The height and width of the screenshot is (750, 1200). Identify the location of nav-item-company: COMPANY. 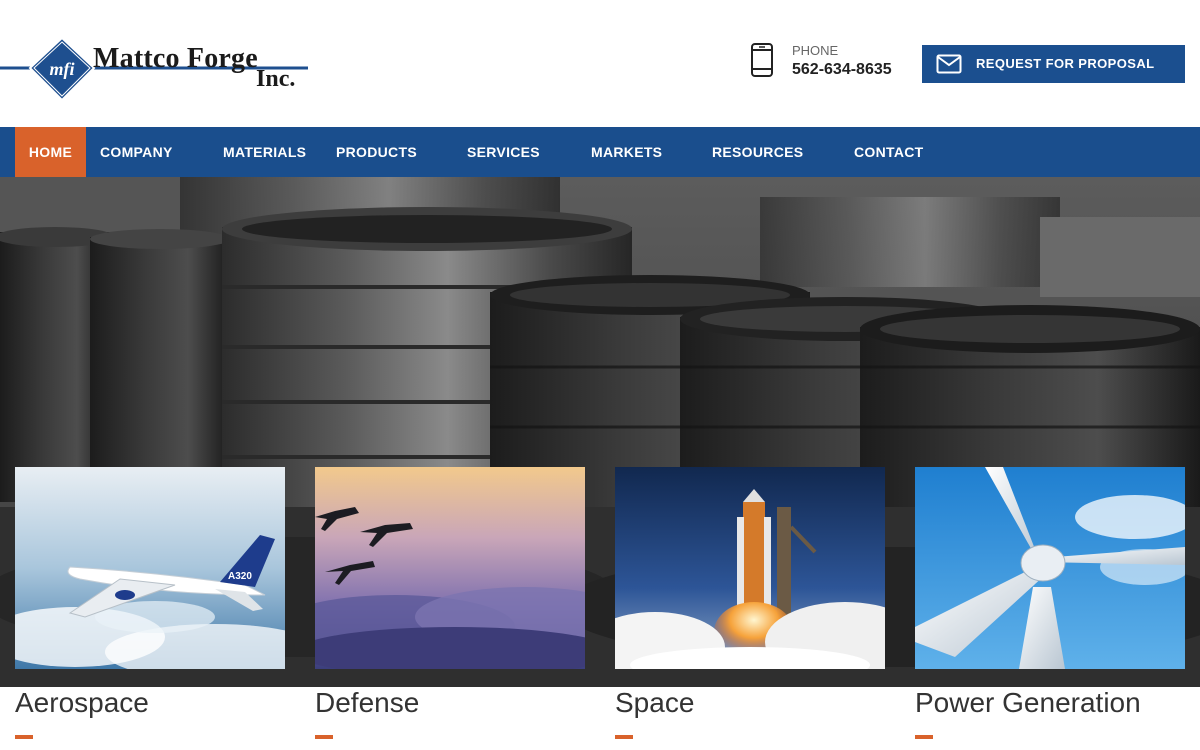
(136, 152).